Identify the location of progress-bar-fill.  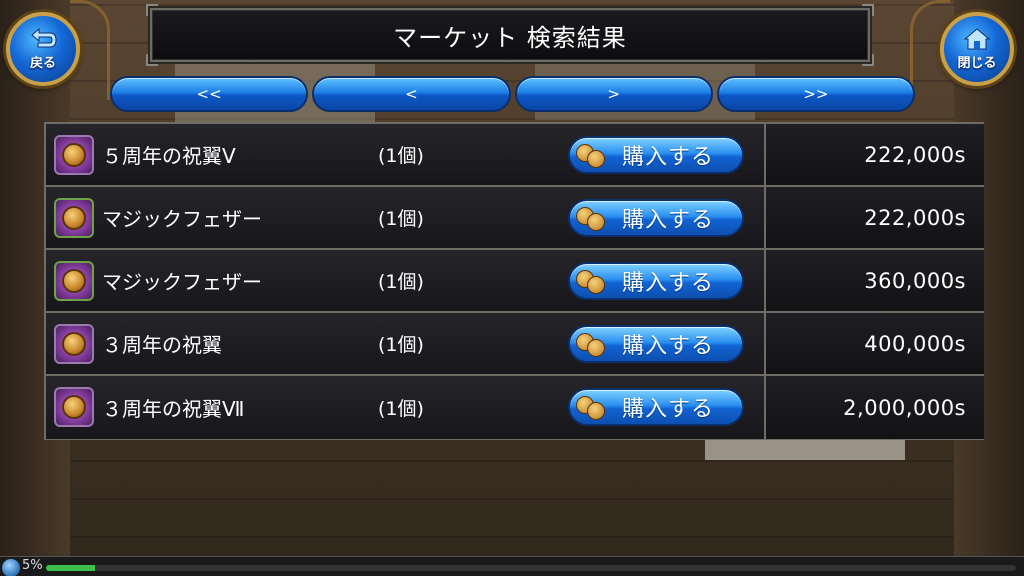
(70, 568).